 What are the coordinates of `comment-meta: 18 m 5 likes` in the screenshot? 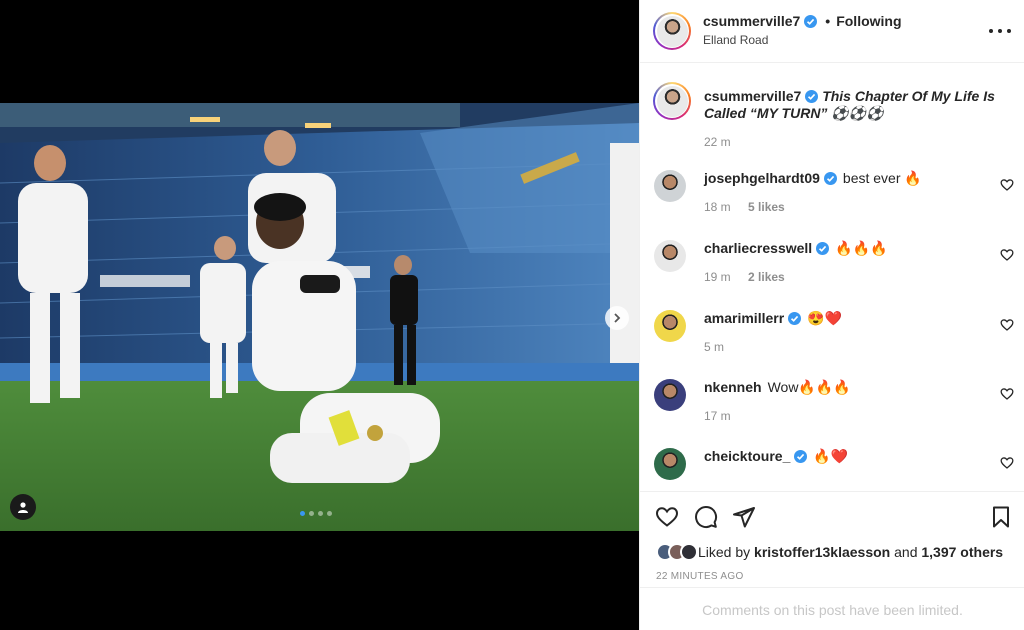 It's located at (744, 207).